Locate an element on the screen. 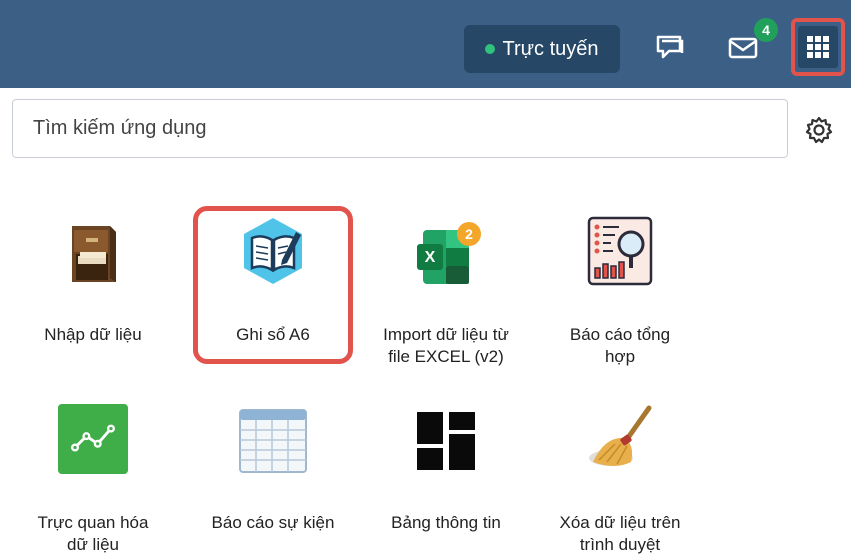  app-label: Xóa dữ liệu trên trình duyệt is located at coordinates (620, 533).